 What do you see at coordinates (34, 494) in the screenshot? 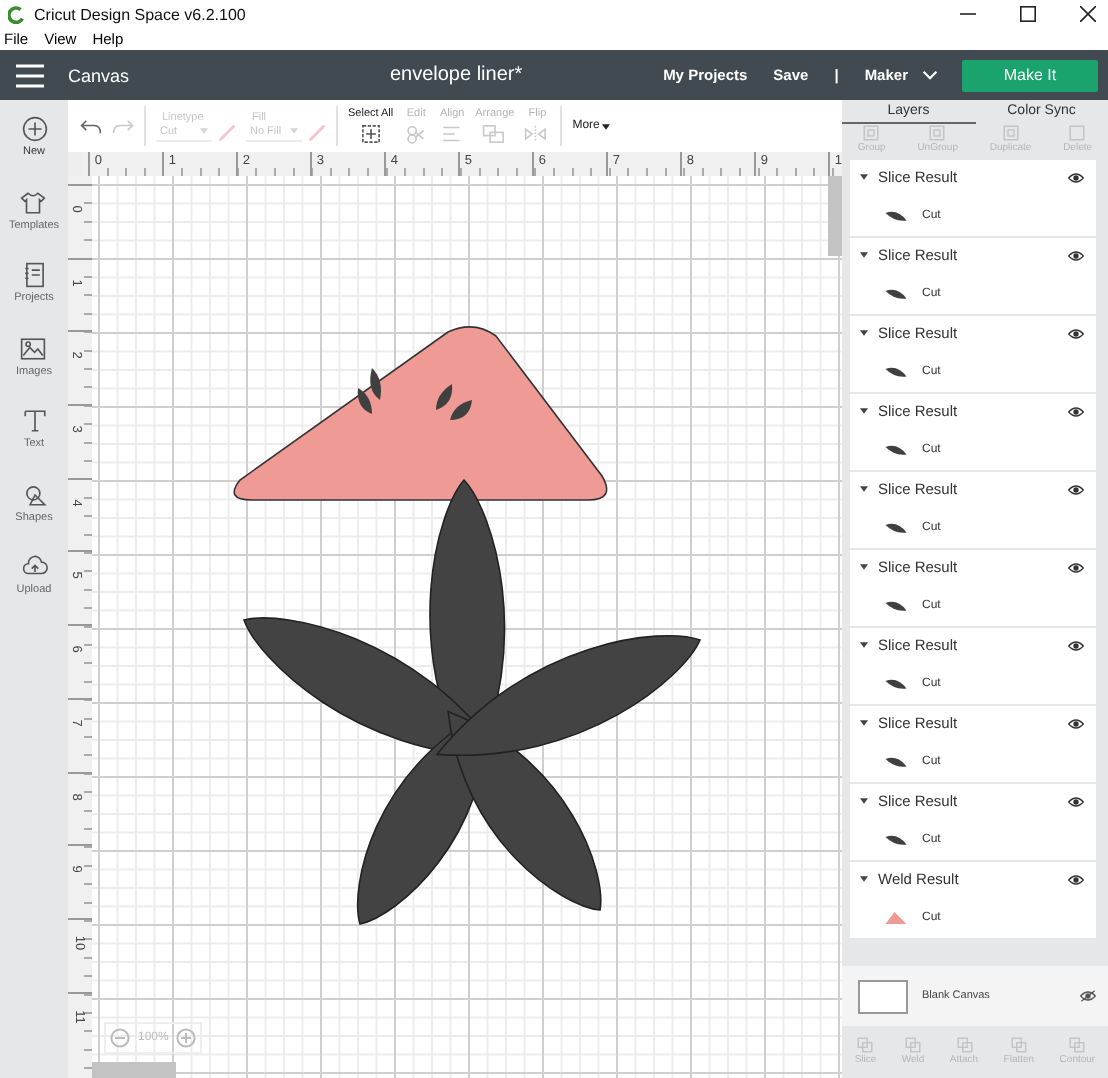
I see `shapes-icon` at bounding box center [34, 494].